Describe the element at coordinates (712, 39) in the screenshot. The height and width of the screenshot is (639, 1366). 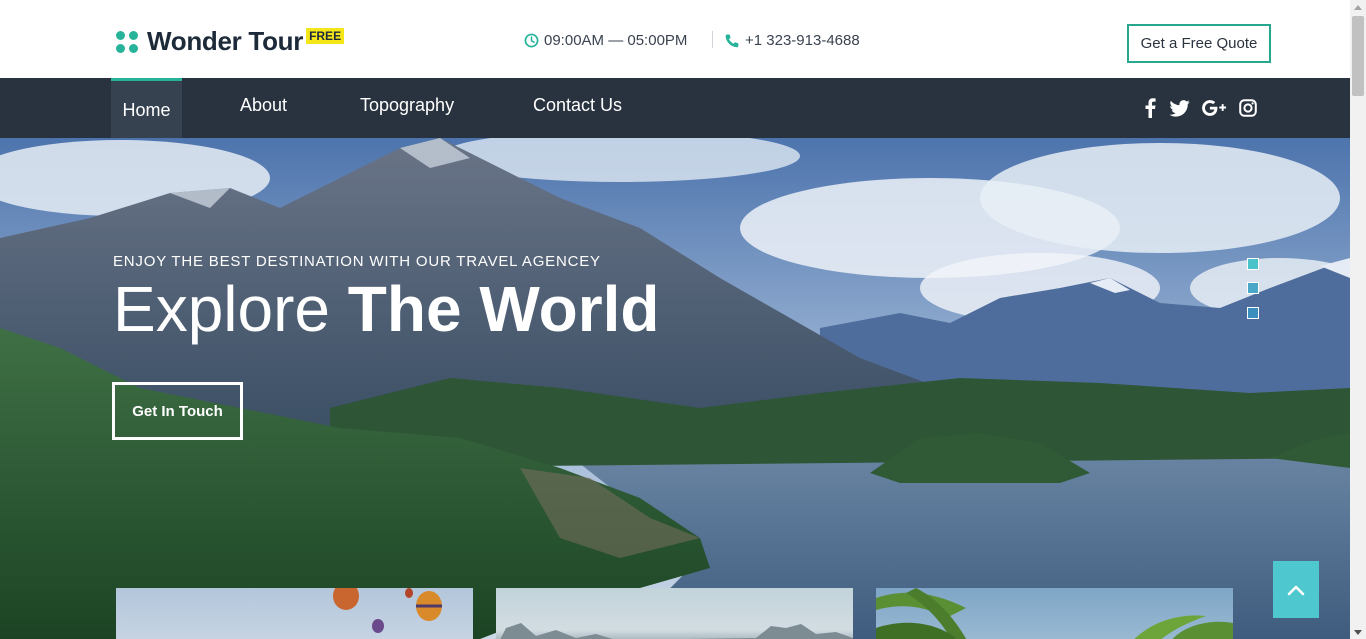
I see `info-divider` at that location.